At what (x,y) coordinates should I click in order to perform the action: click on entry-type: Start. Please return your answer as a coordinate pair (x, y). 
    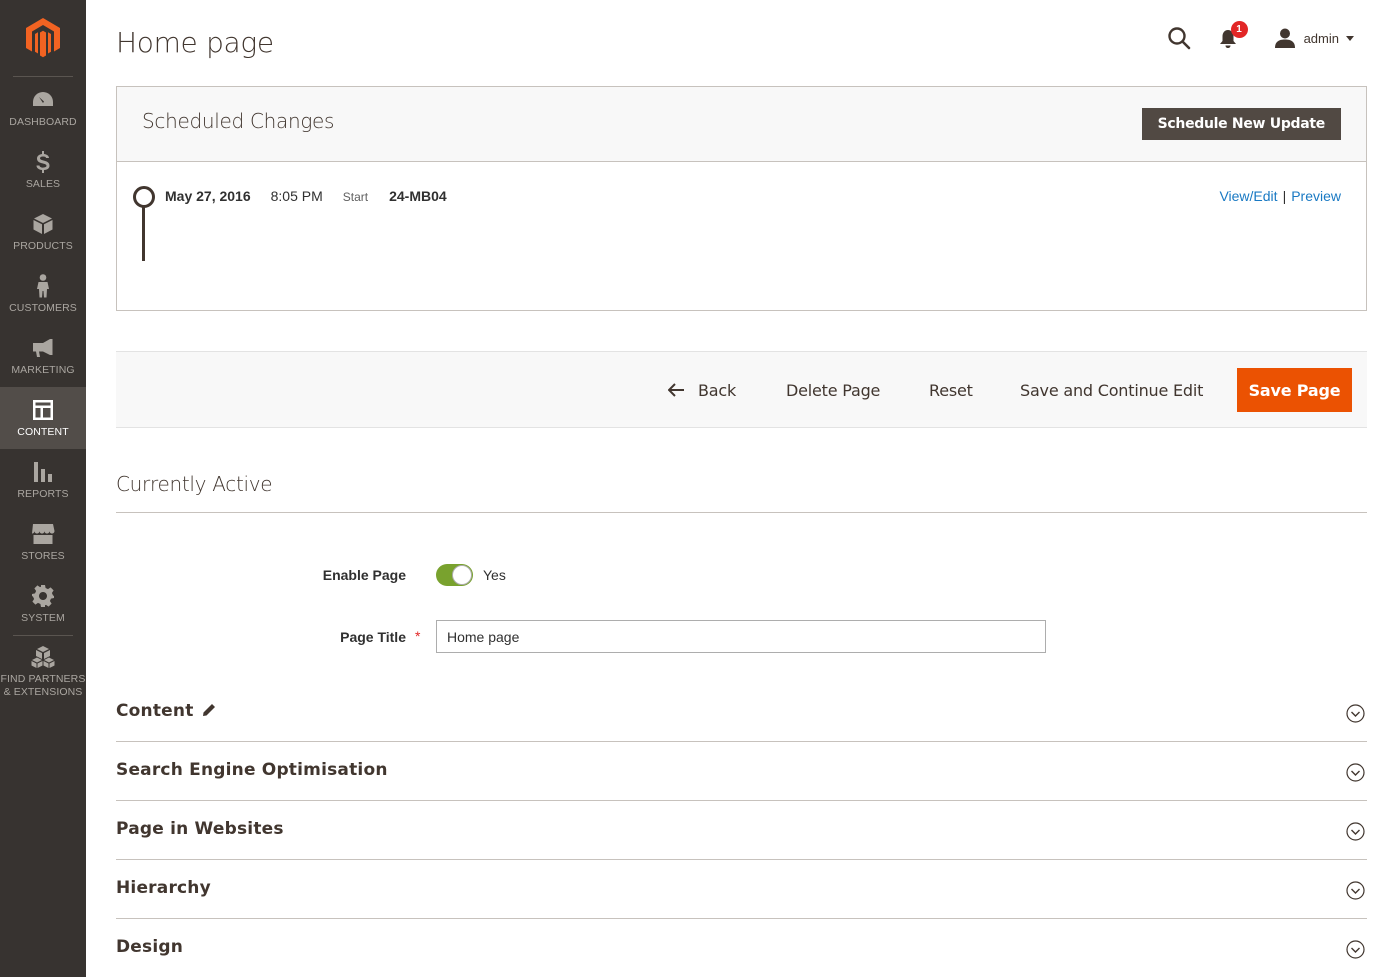
    Looking at the image, I should click on (355, 197).